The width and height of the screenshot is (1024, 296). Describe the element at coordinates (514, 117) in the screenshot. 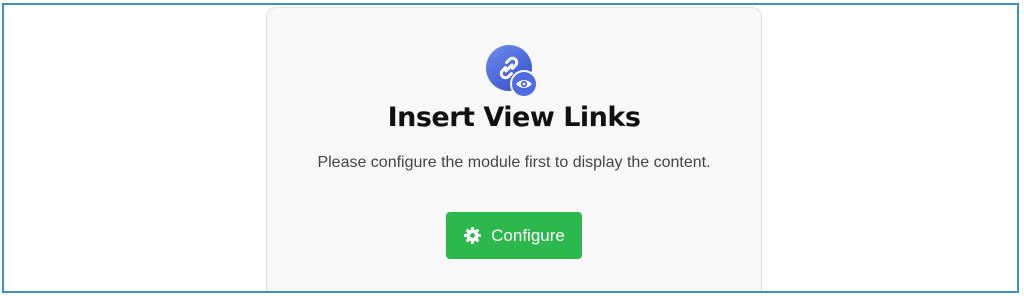

I see `module-title: Insert View Links` at that location.